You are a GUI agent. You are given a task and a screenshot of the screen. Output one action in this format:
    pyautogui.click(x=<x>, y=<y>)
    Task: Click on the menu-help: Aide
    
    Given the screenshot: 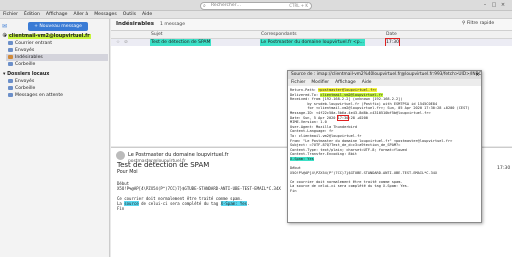 What is the action you would take?
    pyautogui.click(x=147, y=15)
    